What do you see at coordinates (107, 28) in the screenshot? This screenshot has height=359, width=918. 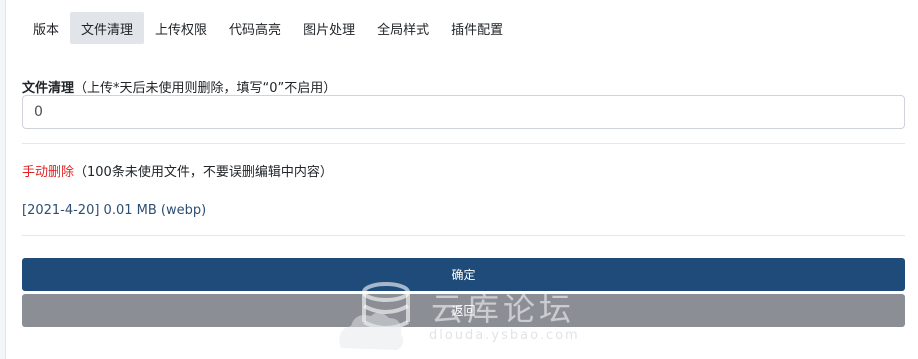 I see `tab-file-cleanup: 文件清理` at bounding box center [107, 28].